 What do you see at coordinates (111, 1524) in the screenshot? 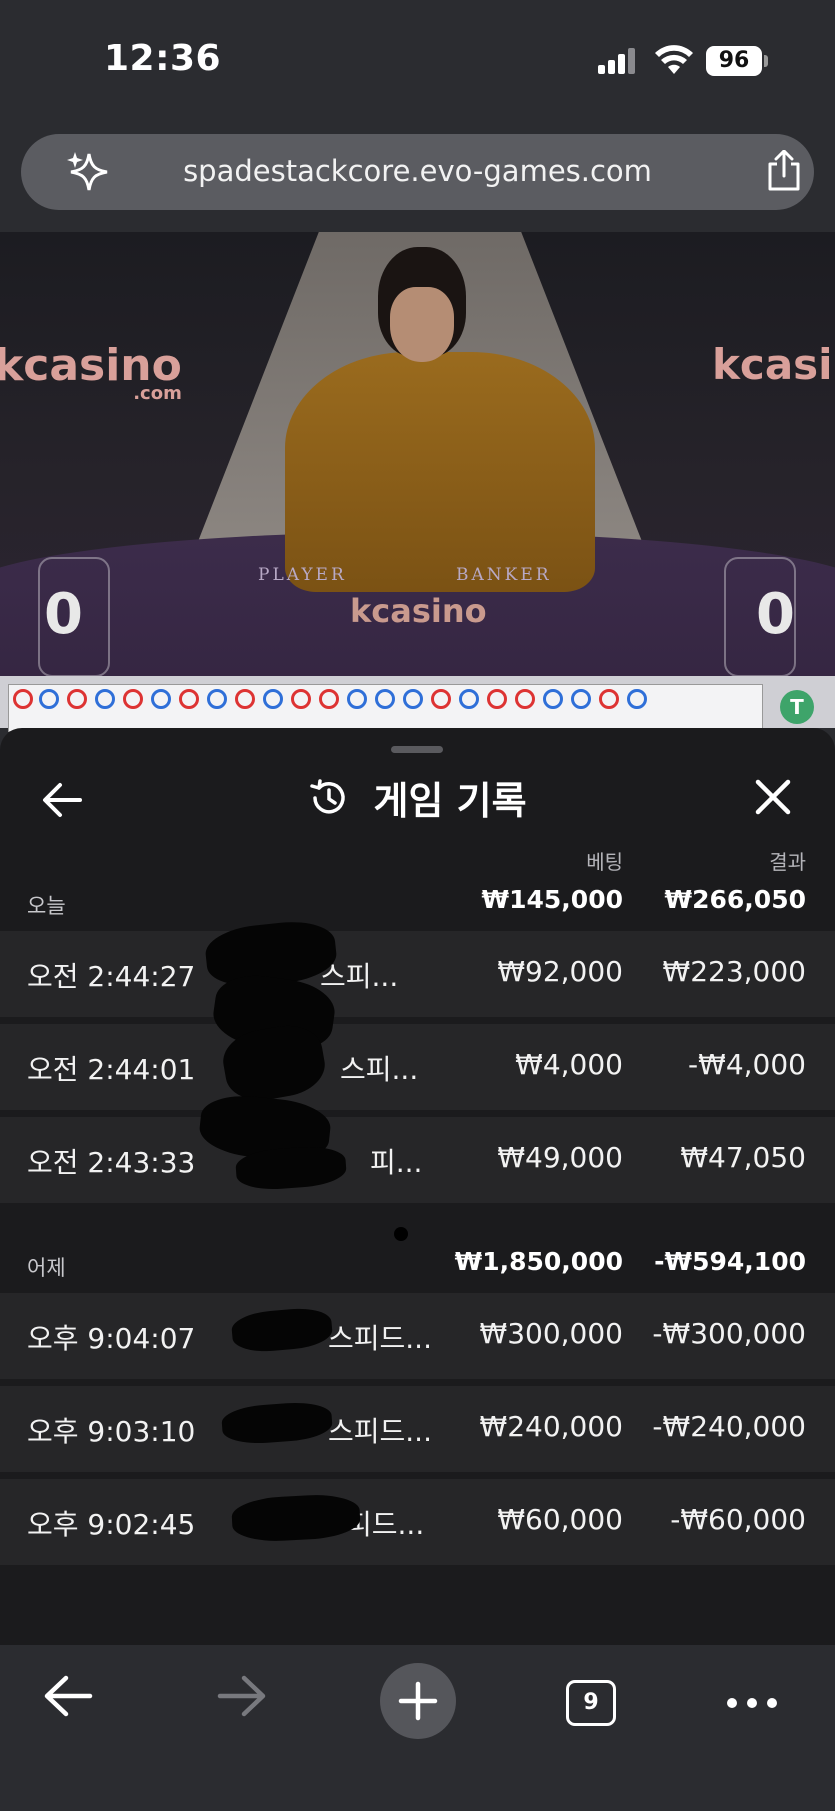
I see `row-time: 오후 9:02:45` at bounding box center [111, 1524].